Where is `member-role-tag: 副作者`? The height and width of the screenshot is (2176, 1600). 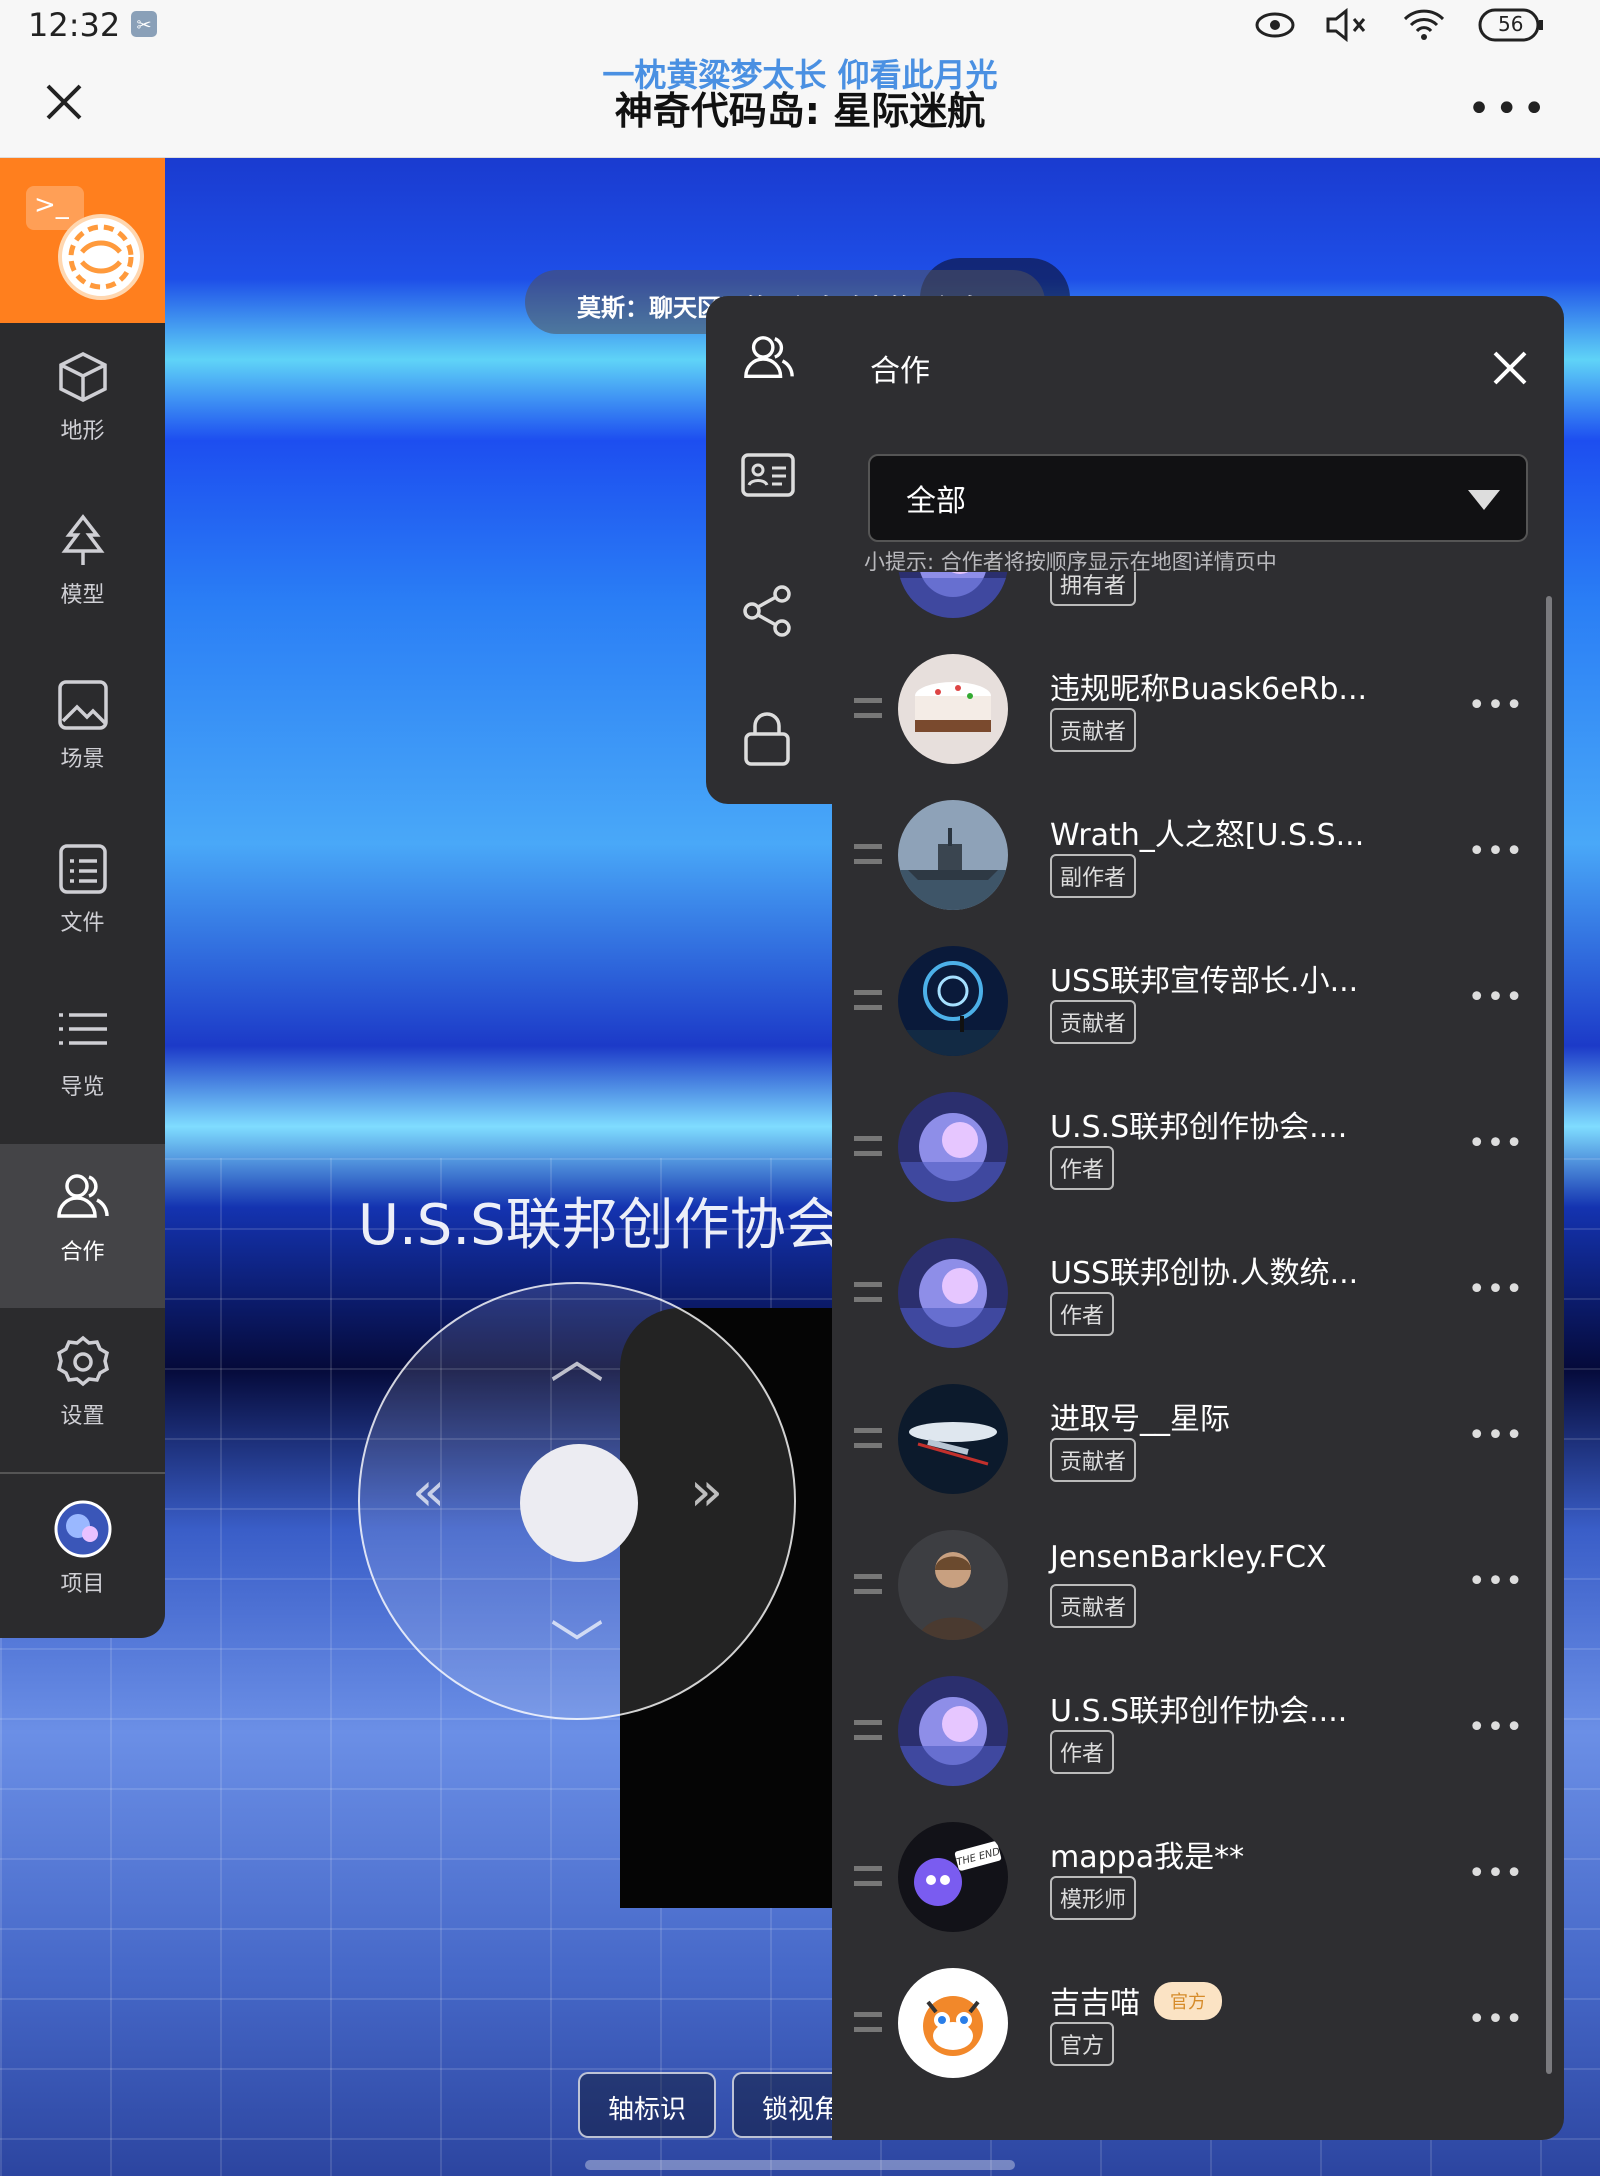 member-role-tag: 副作者 is located at coordinates (1093, 876).